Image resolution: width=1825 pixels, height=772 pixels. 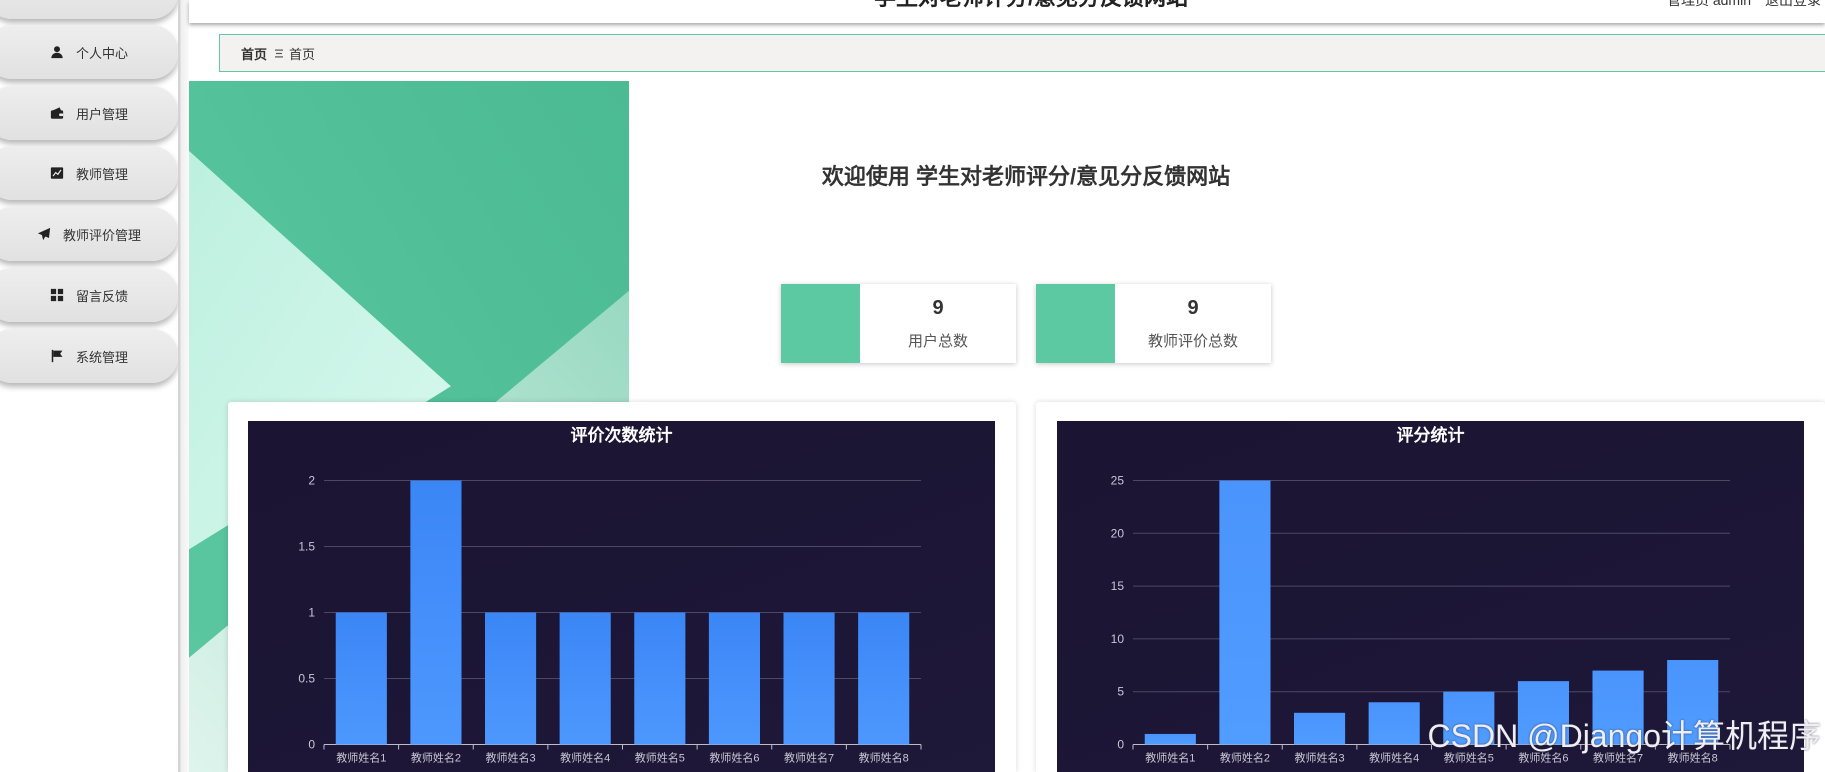 What do you see at coordinates (302, 54) in the screenshot?
I see `breadcrumb-current: 首页` at bounding box center [302, 54].